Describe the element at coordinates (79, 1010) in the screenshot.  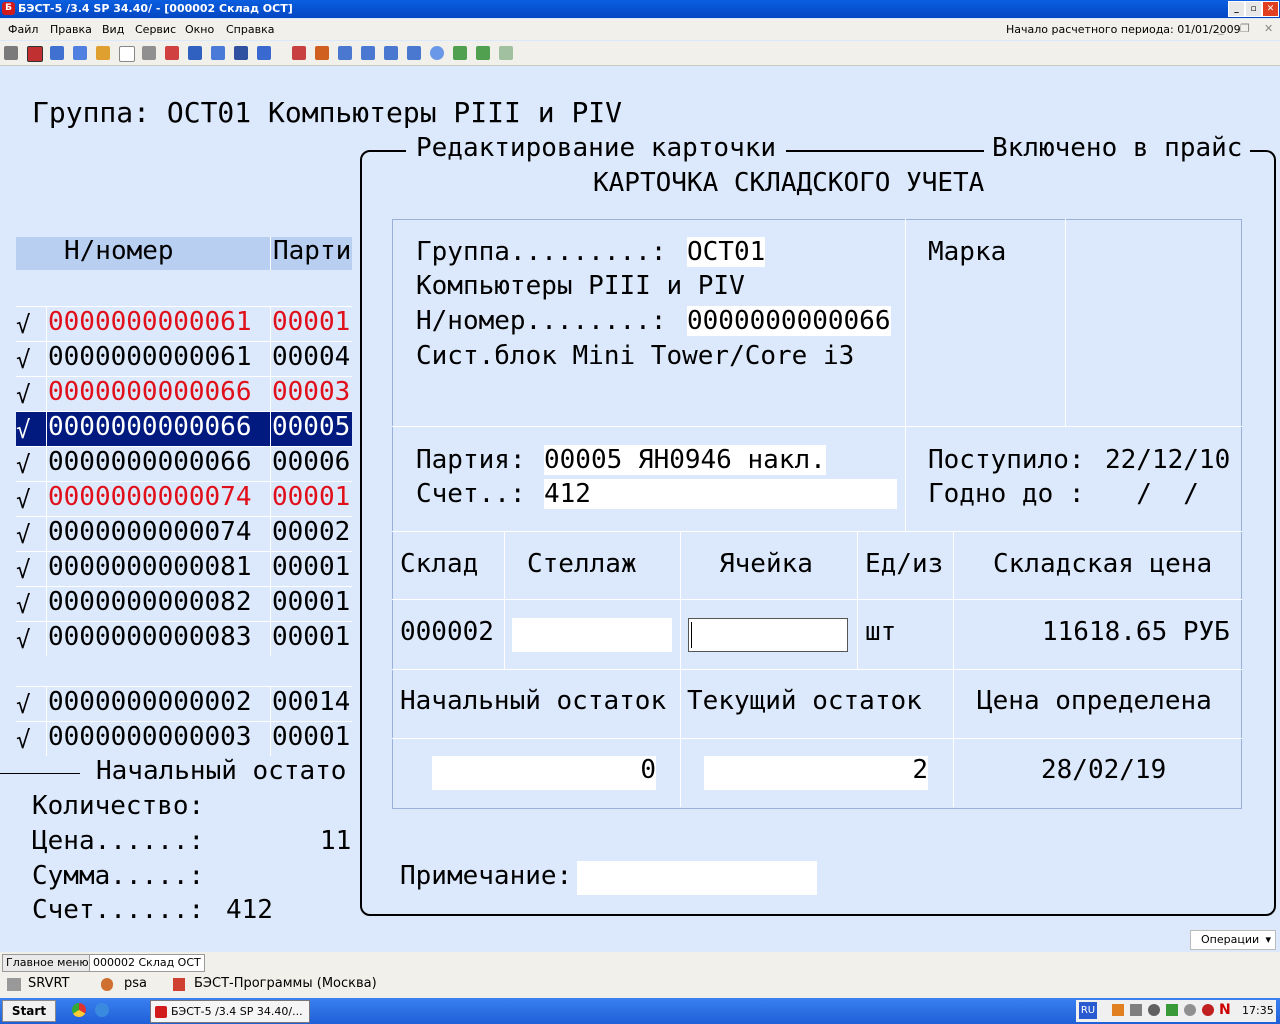
I see `chrome-icon` at that location.